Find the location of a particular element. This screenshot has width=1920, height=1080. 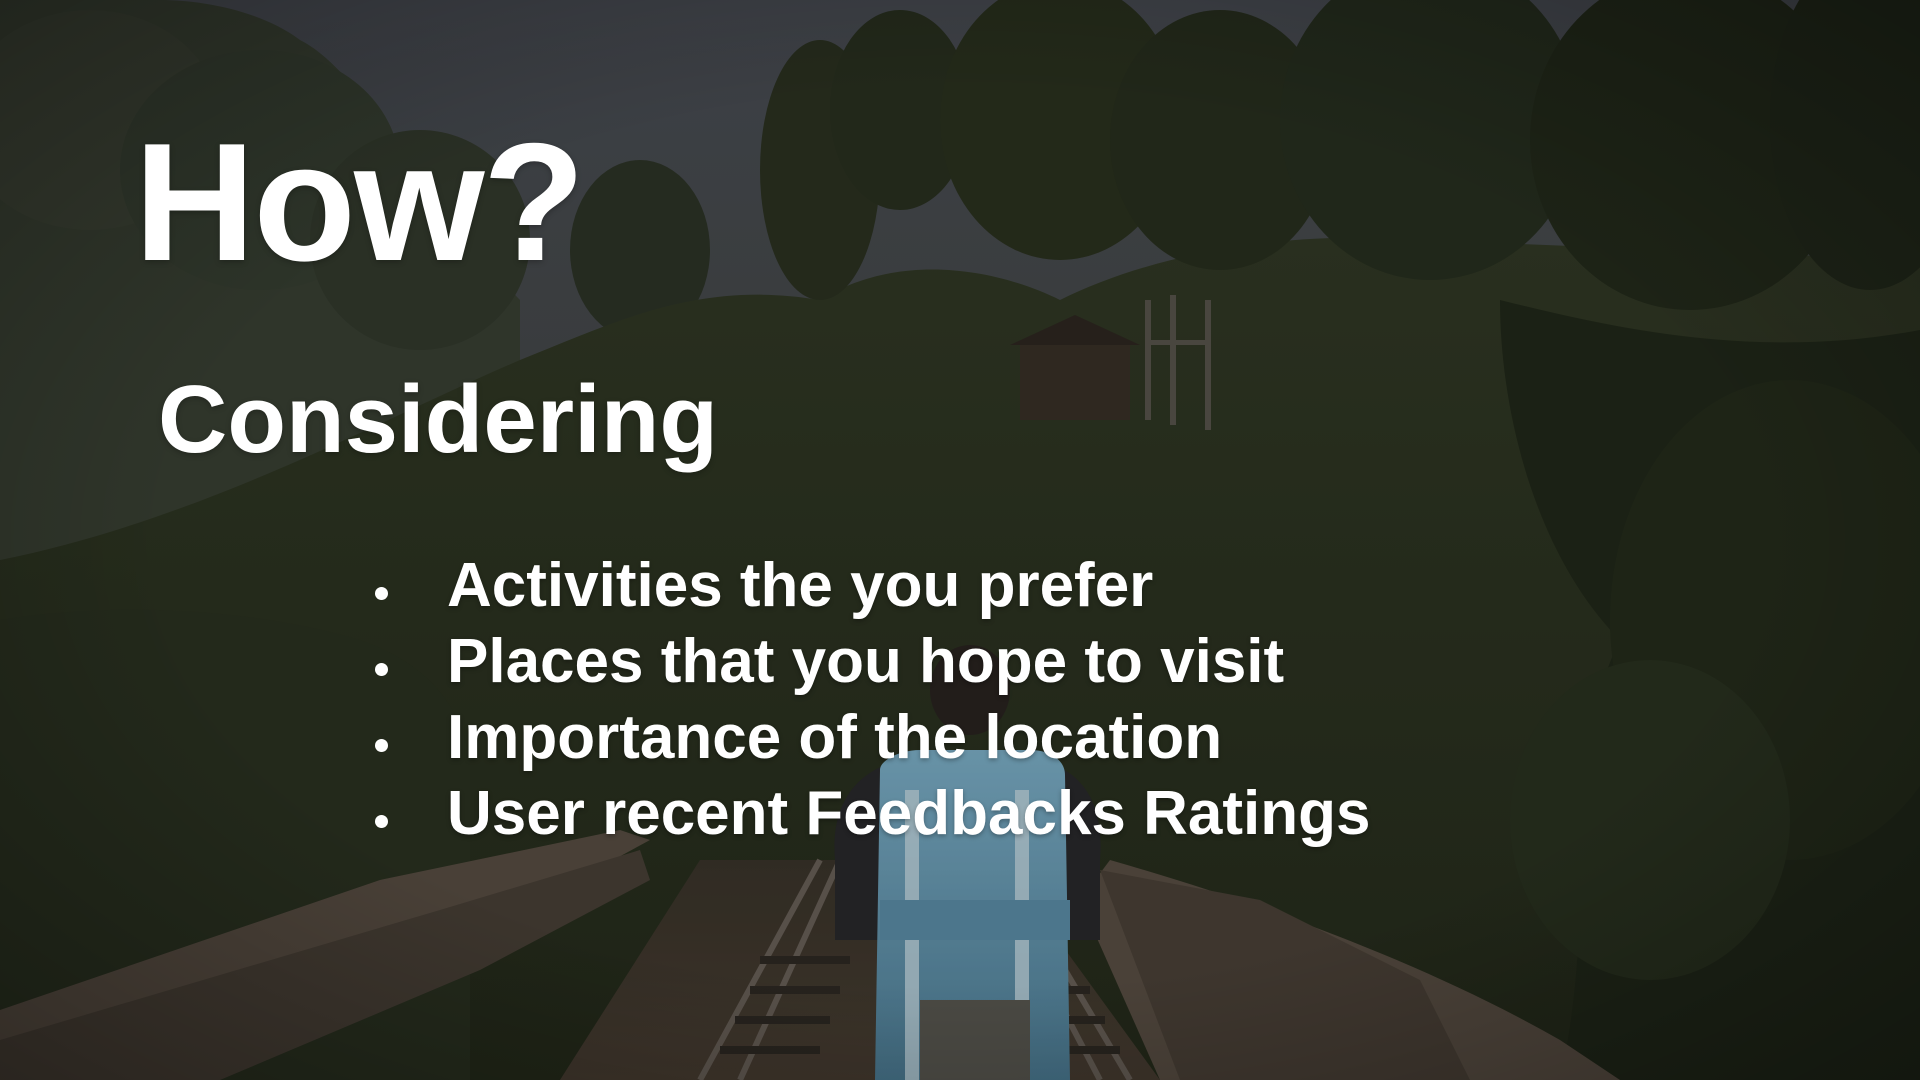

bullet-text: Importance of the location is located at coordinates (835, 737).